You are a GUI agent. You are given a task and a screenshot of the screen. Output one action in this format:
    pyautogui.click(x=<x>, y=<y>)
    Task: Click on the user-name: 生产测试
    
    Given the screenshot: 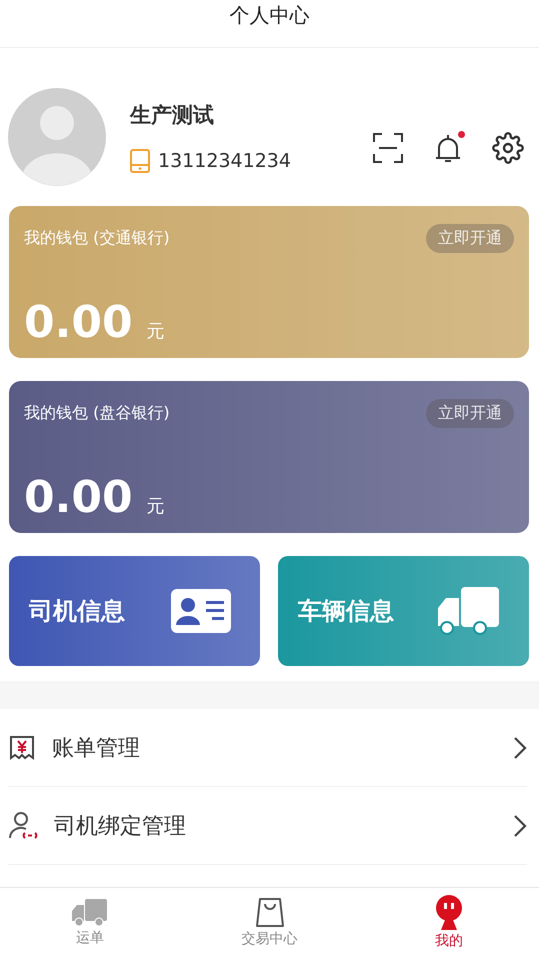 What is the action you would take?
    pyautogui.click(x=172, y=115)
    